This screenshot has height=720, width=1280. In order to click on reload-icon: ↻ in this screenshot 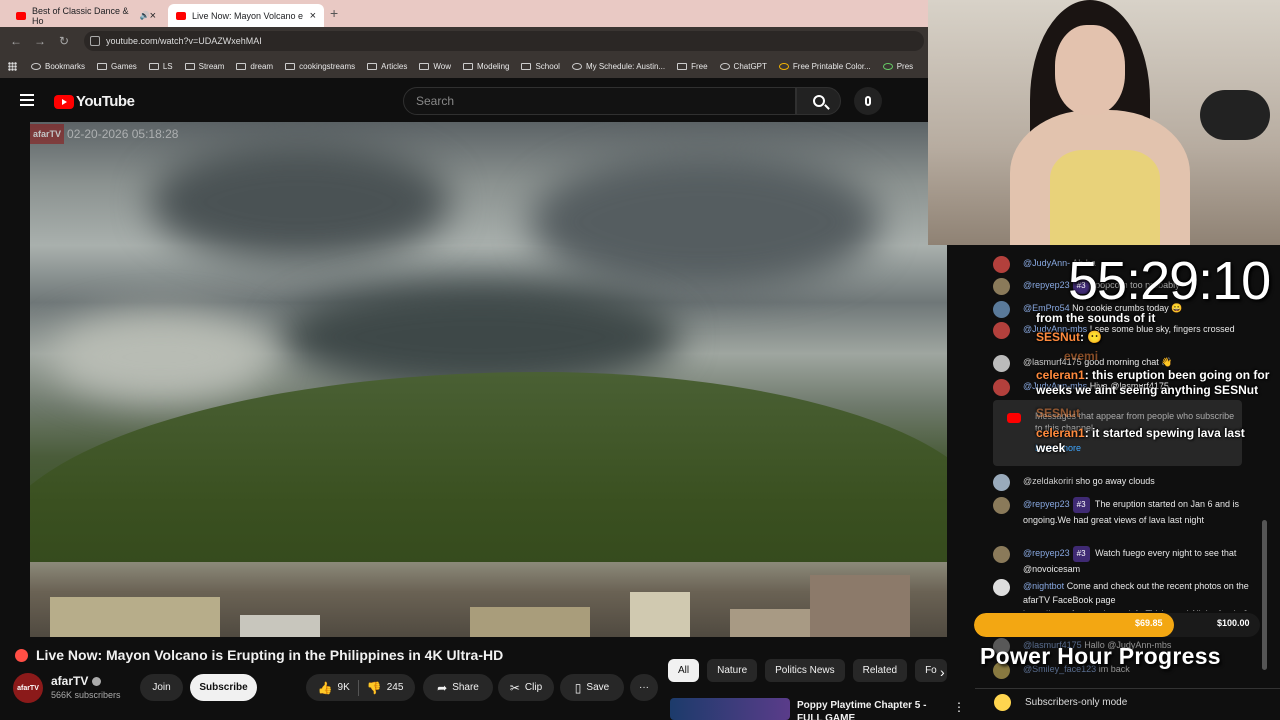, I will do `click(64, 41)`.